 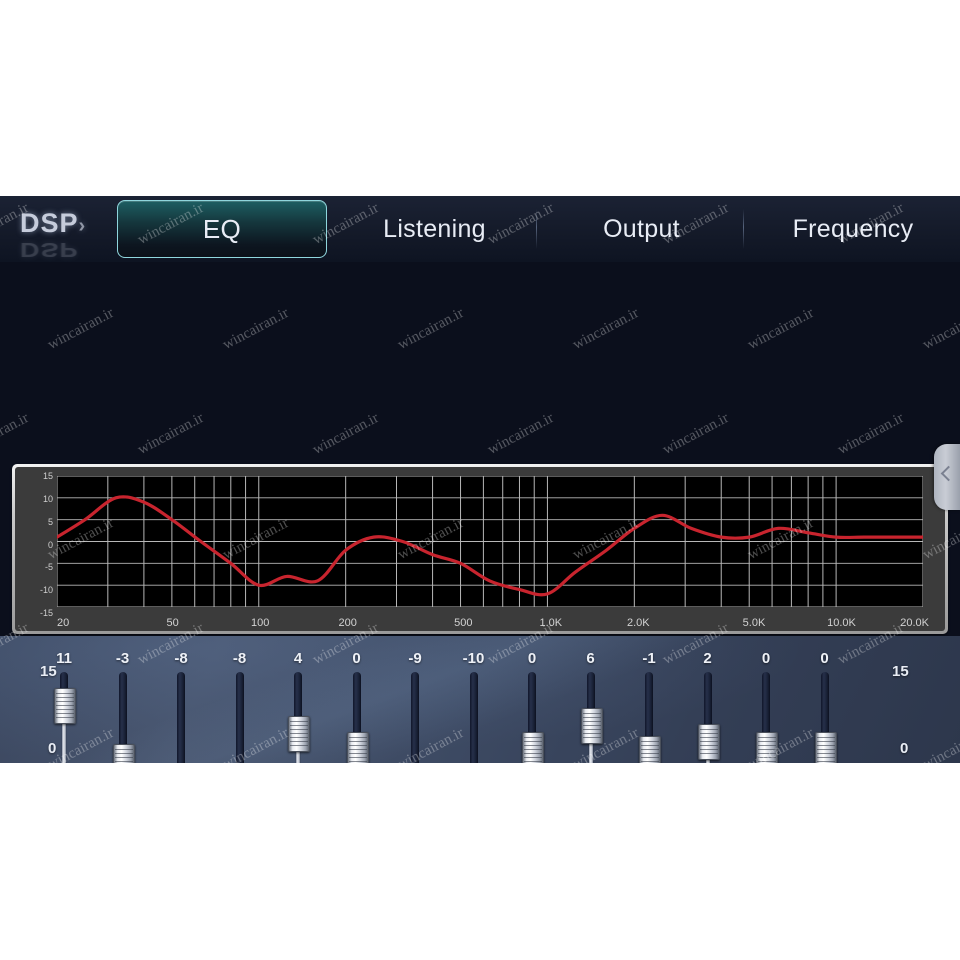 I want to click on tab-bar: DSP DSP EQ Listening Output Frequency, so click(x=480, y=229).